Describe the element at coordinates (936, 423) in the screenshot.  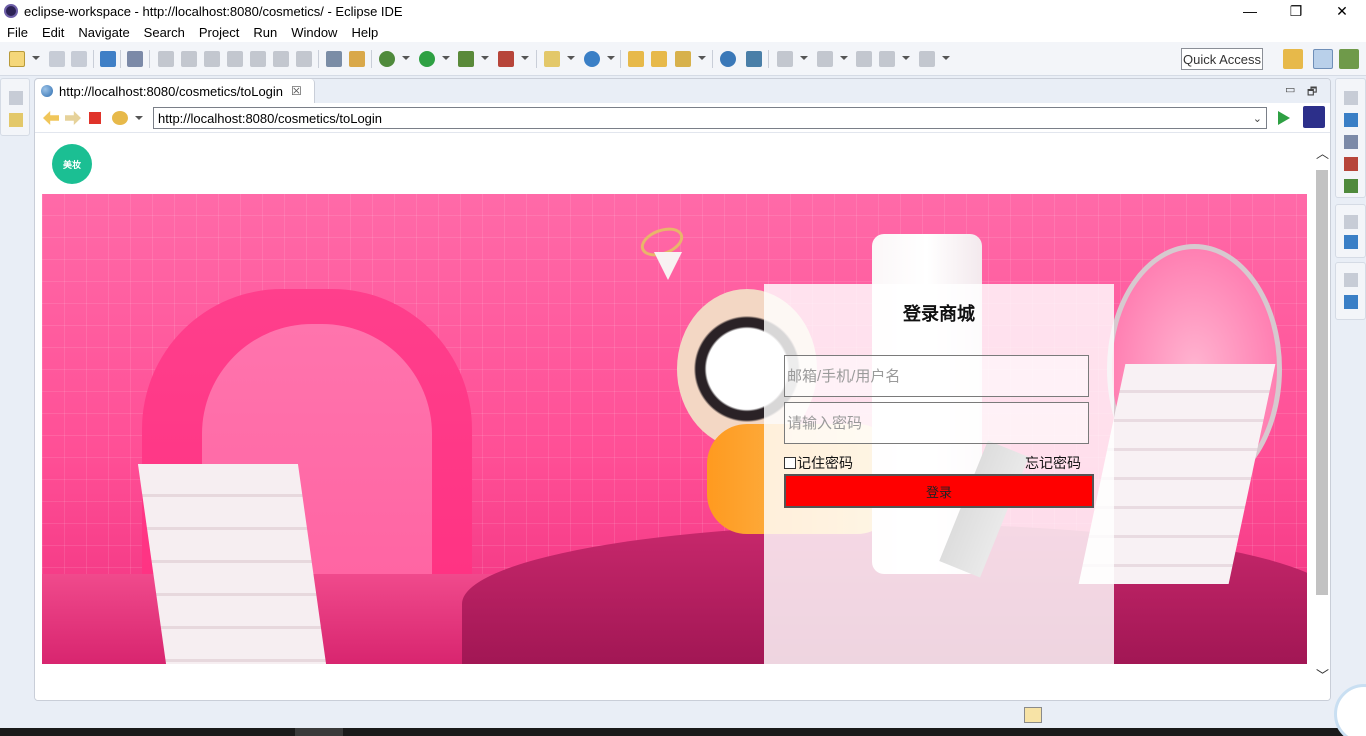
I see `password-input` at that location.